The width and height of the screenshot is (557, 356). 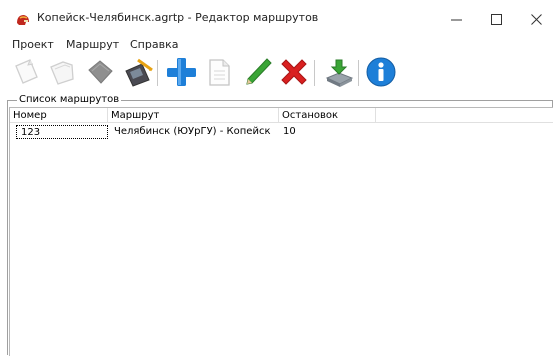 I want to click on about-button, so click(x=381, y=72).